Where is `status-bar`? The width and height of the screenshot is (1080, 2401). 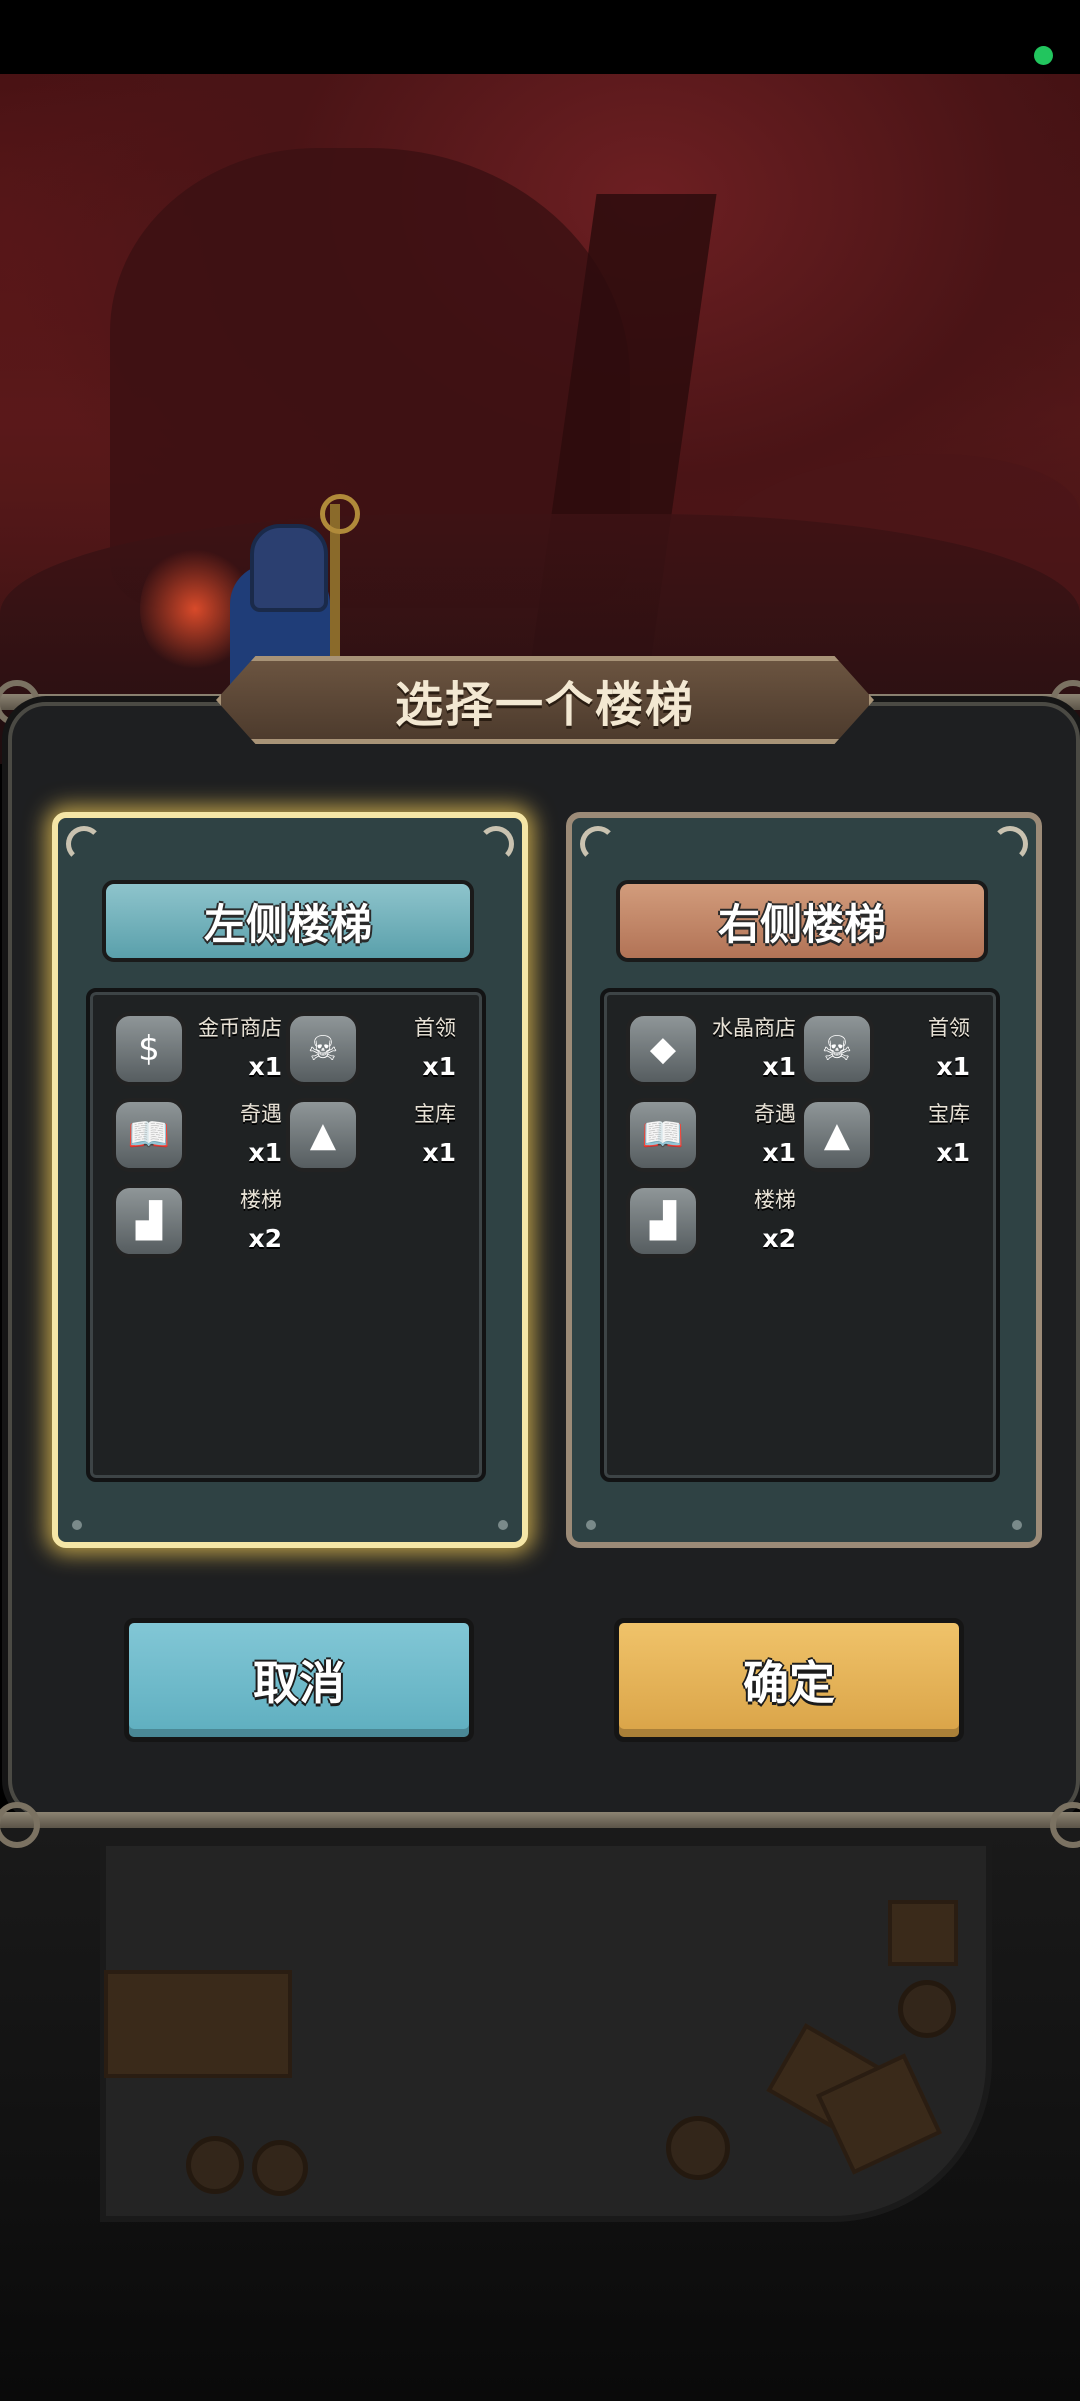 status-bar is located at coordinates (540, 37).